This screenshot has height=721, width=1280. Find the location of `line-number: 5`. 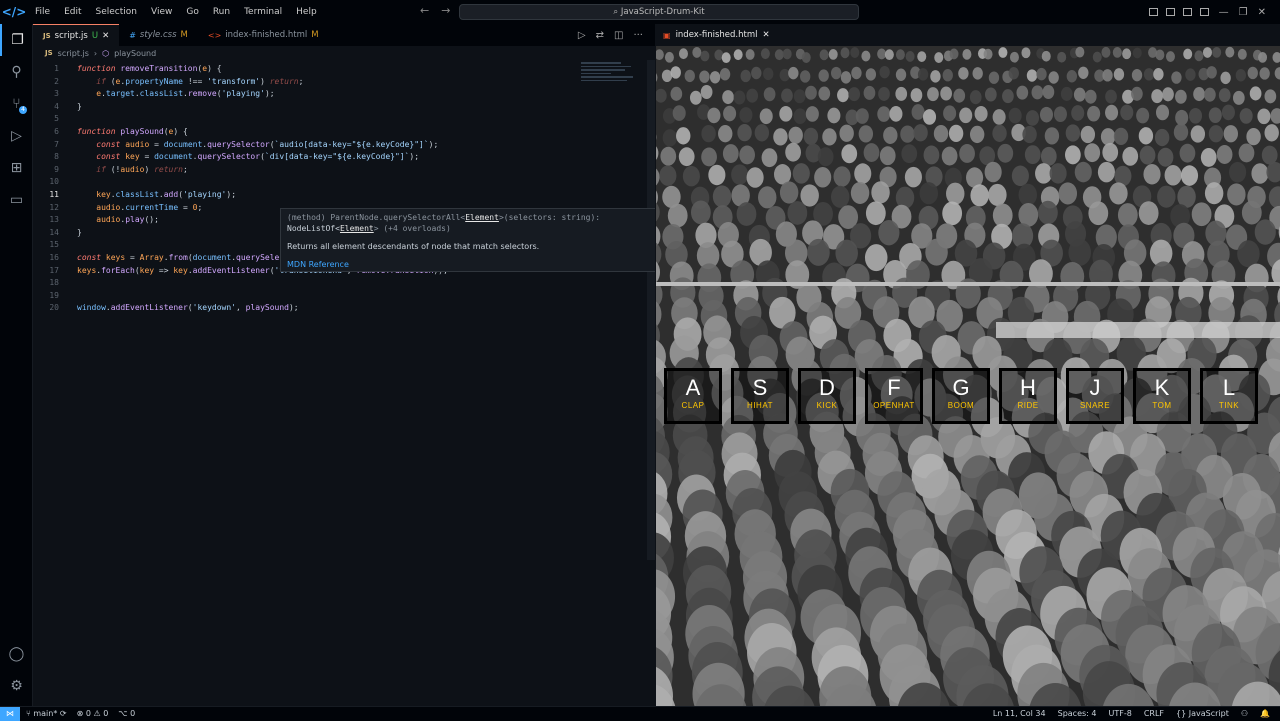

line-number: 5 is located at coordinates (46, 120).